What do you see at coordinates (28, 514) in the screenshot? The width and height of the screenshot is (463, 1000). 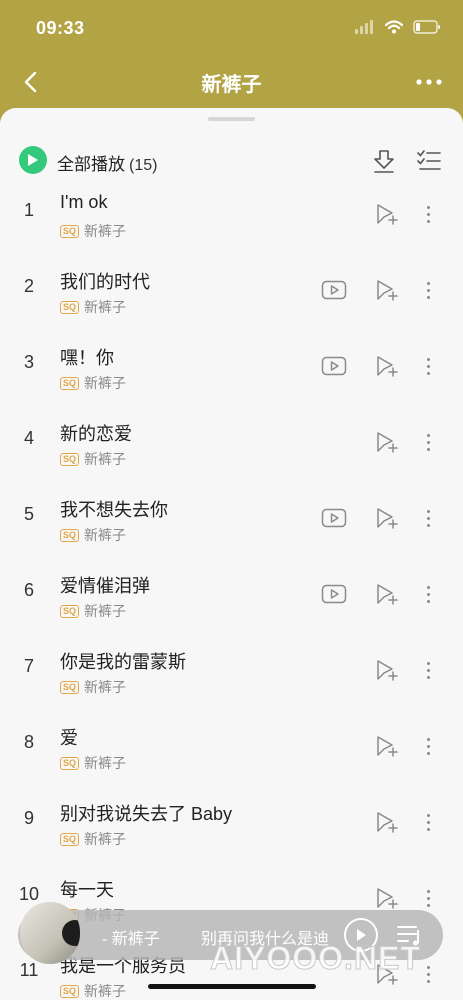 I see `song-index: 5` at bounding box center [28, 514].